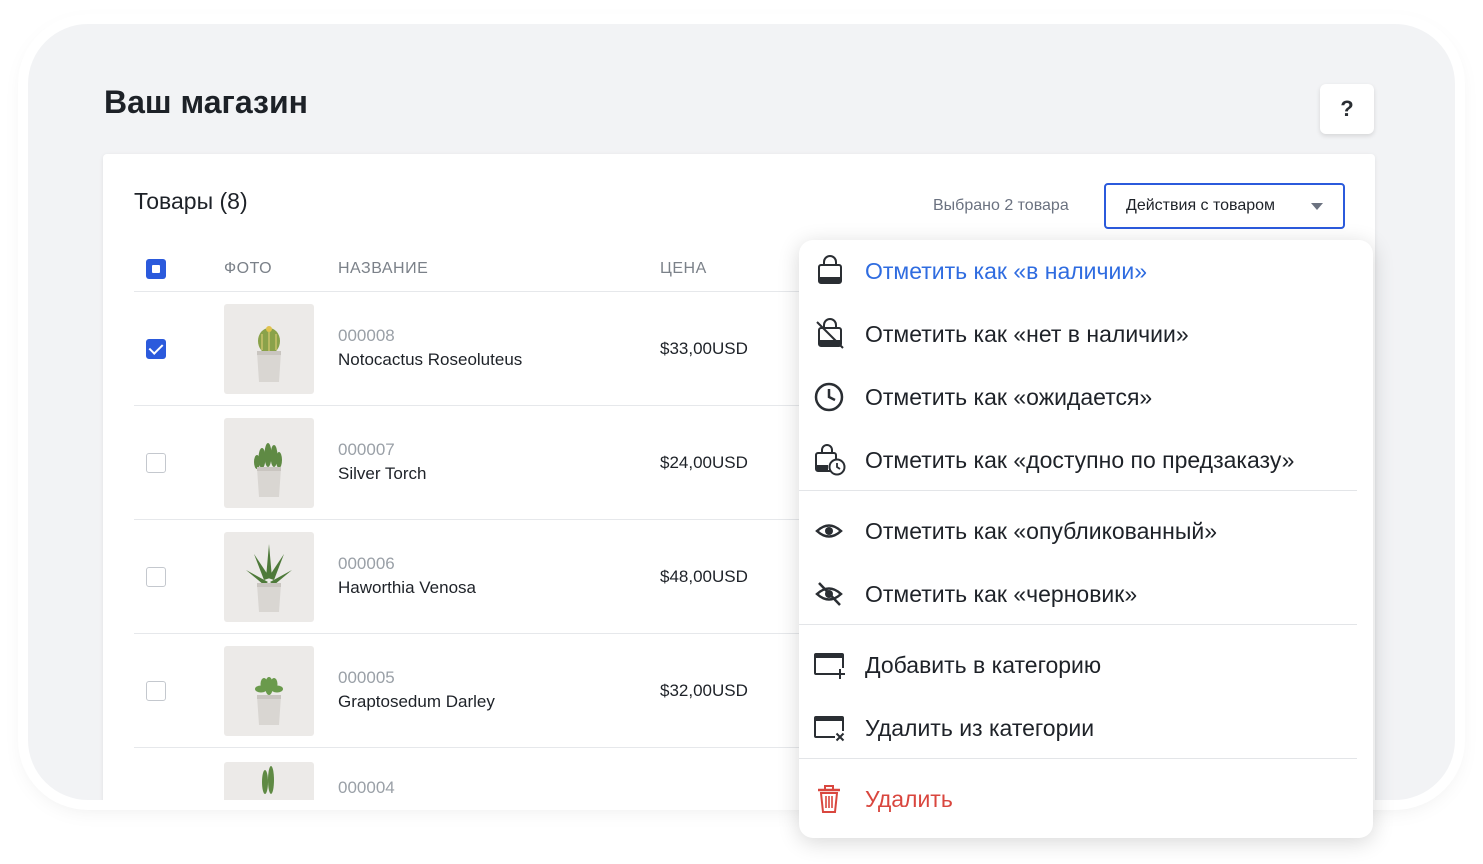  What do you see at coordinates (366, 563) in the screenshot?
I see `product-sku: 000006` at bounding box center [366, 563].